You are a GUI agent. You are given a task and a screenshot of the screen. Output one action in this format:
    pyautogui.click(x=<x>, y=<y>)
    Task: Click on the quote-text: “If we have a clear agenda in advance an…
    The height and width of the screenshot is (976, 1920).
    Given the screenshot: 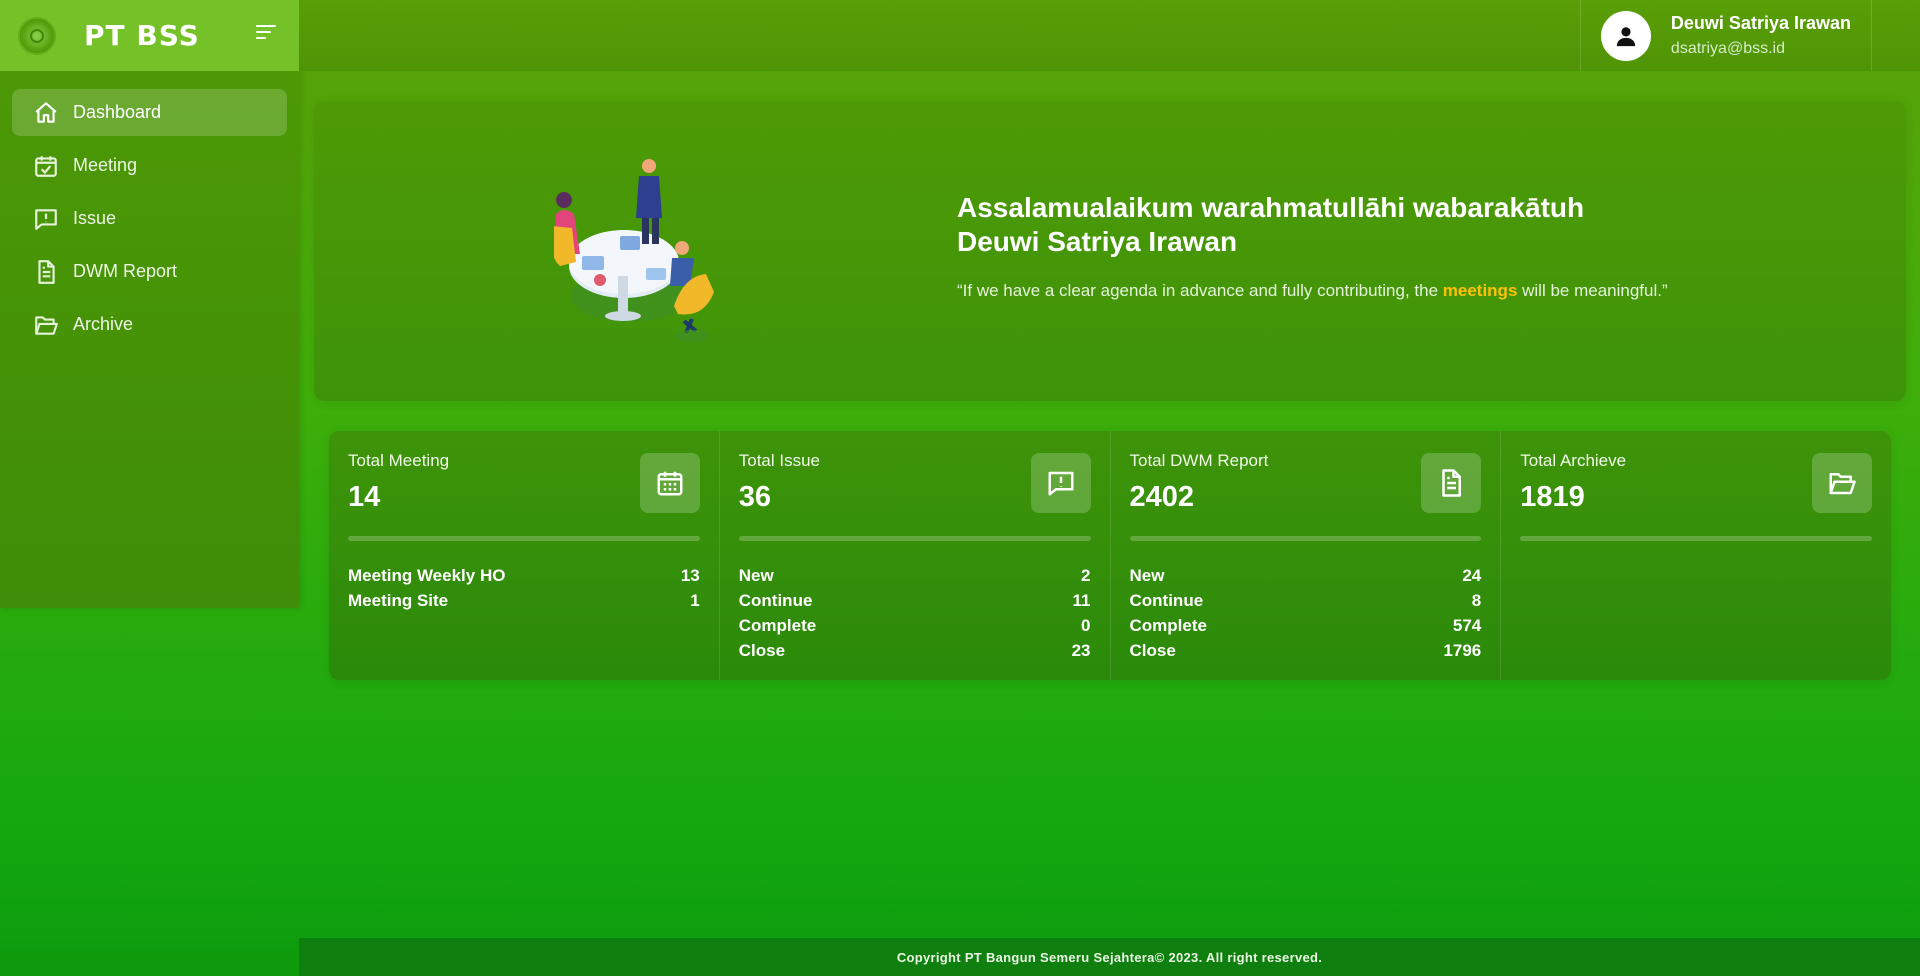 What is the action you would take?
    pyautogui.click(x=1200, y=290)
    